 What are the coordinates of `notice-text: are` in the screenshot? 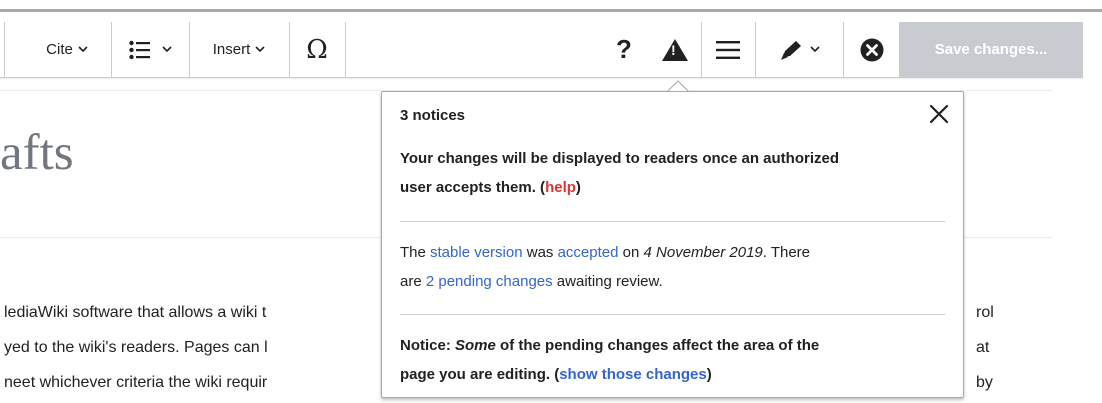 It's located at (413, 281).